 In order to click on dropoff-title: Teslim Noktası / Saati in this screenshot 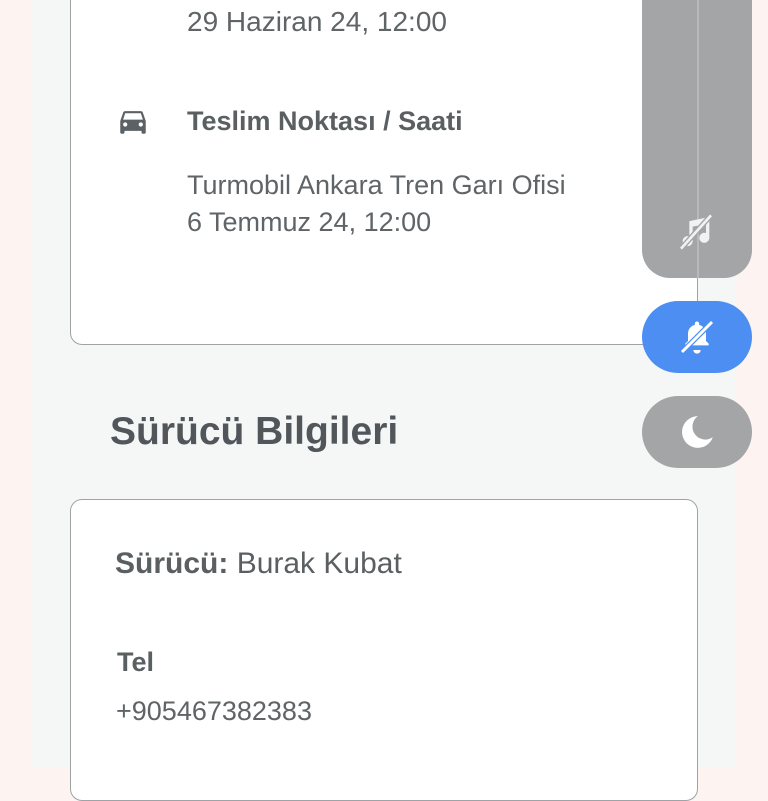, I will do `click(325, 121)`.